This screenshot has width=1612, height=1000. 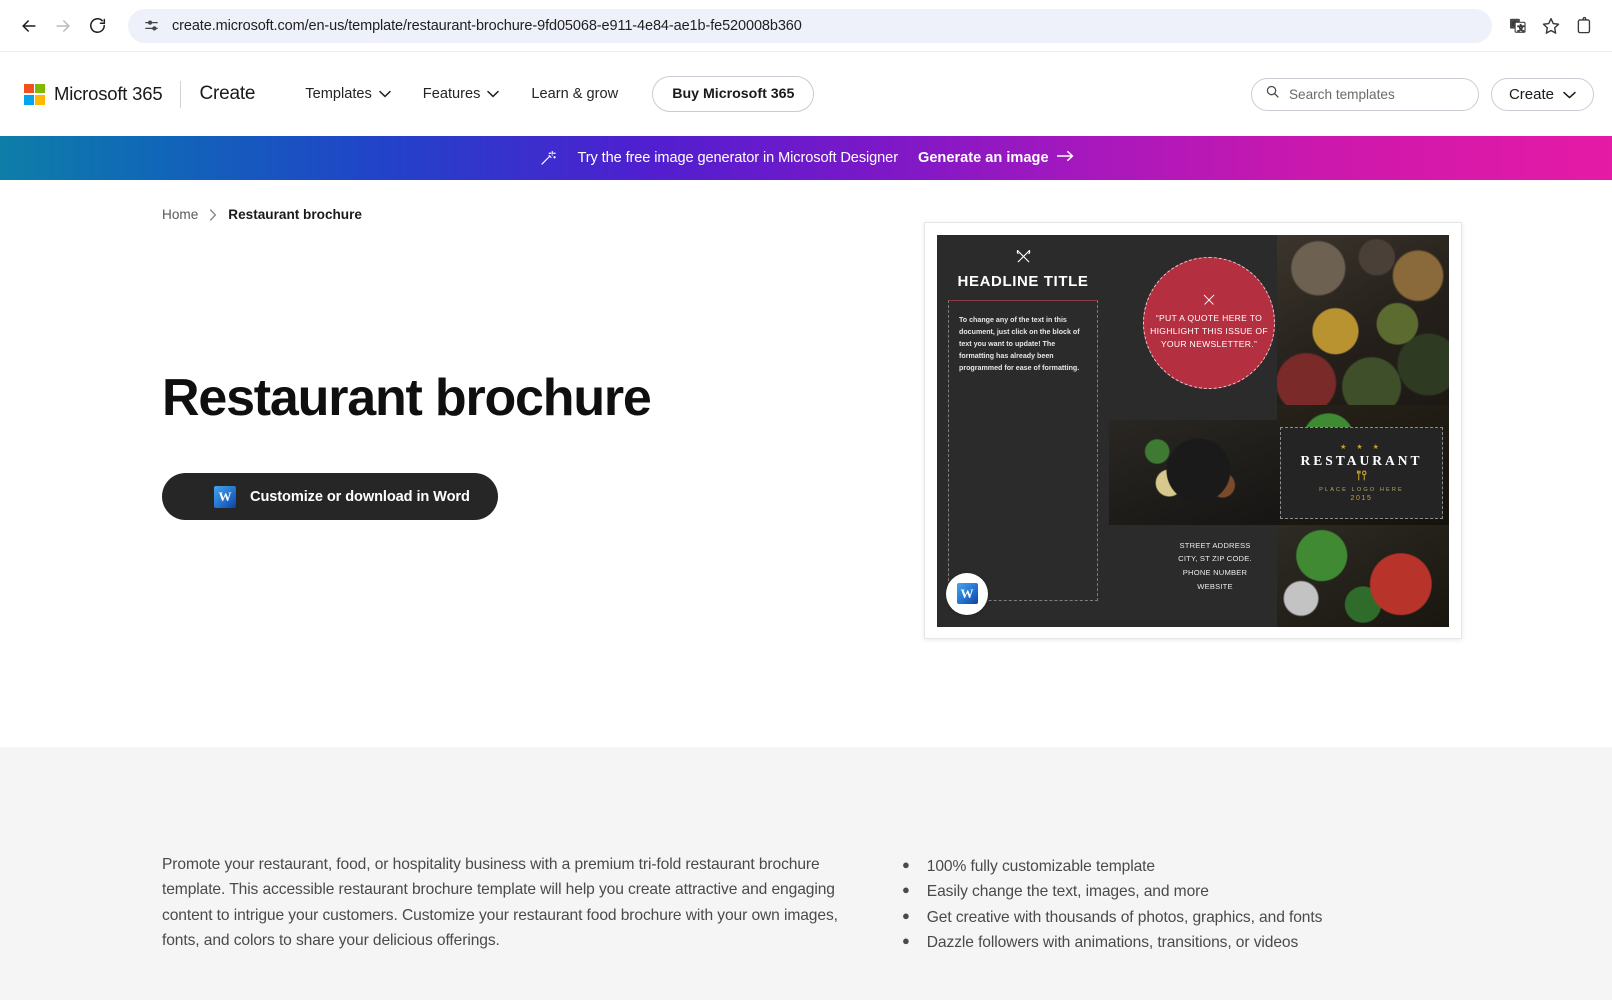 I want to click on buy-microsoft-365-button: Buy Microsoft 365, so click(x=733, y=94).